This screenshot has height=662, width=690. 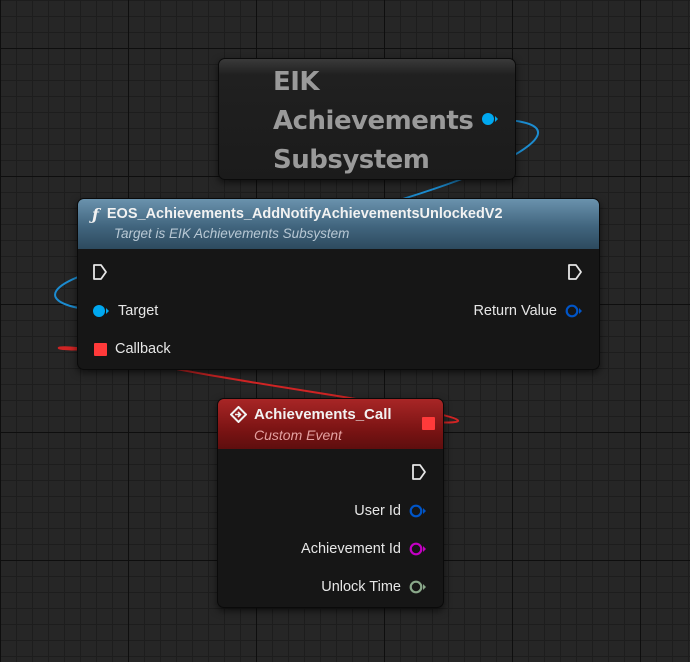 I want to click on getter-title: EIK Achievements Subsystem, so click(x=373, y=121).